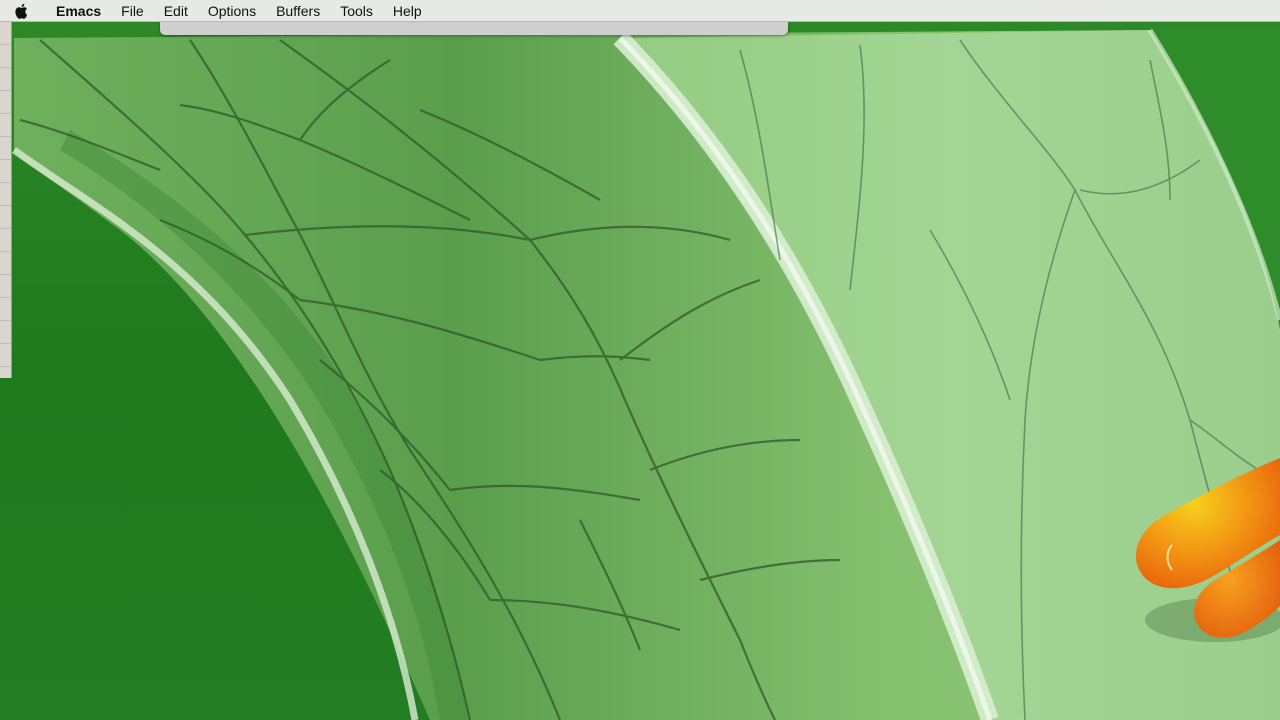  I want to click on menu-options: Options, so click(232, 11).